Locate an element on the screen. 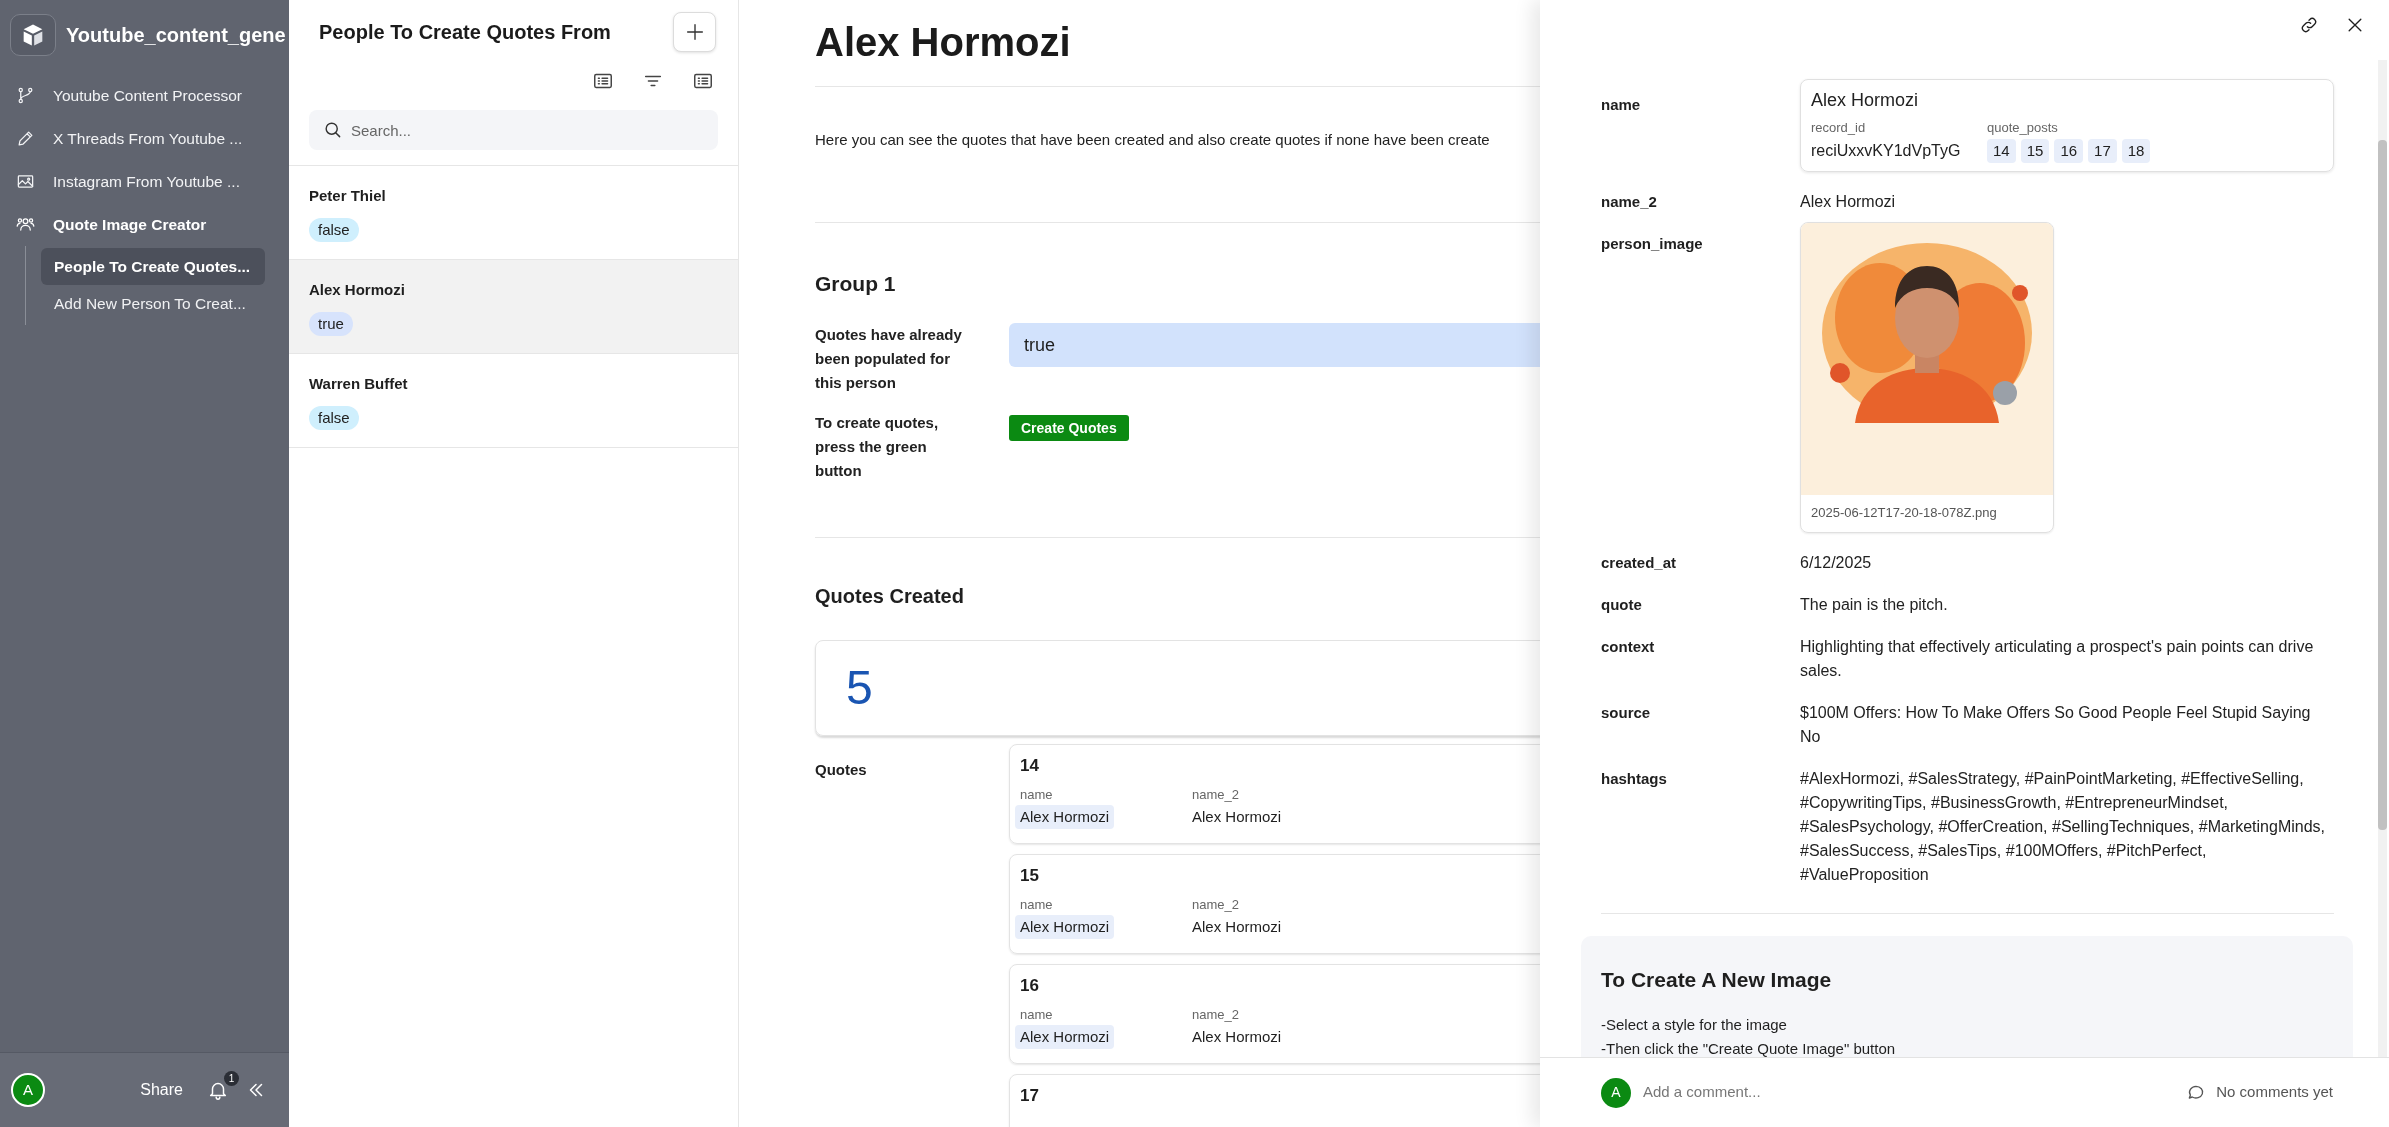 The width and height of the screenshot is (2389, 1127). flag-badge: true is located at coordinates (331, 323).